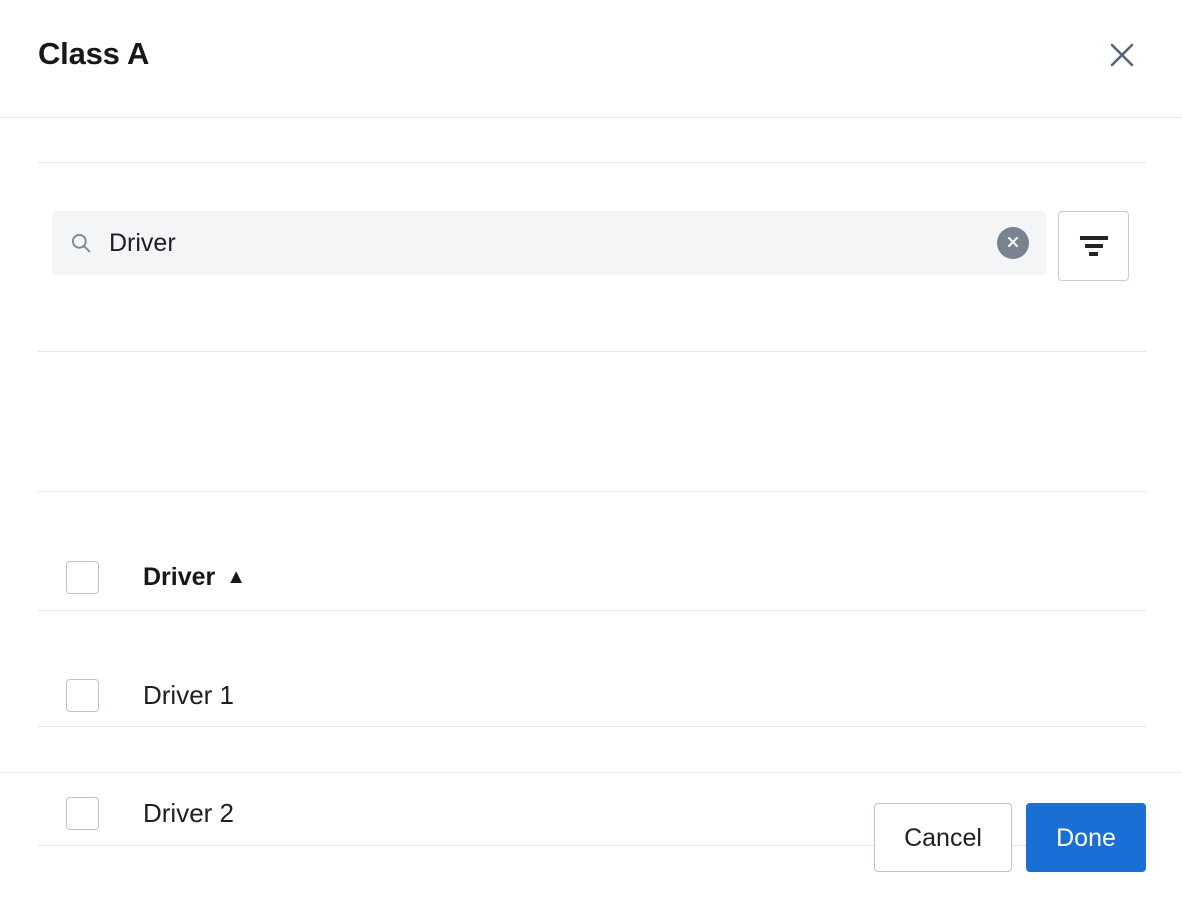  Describe the element at coordinates (81, 243) in the screenshot. I see `search-icon` at that location.